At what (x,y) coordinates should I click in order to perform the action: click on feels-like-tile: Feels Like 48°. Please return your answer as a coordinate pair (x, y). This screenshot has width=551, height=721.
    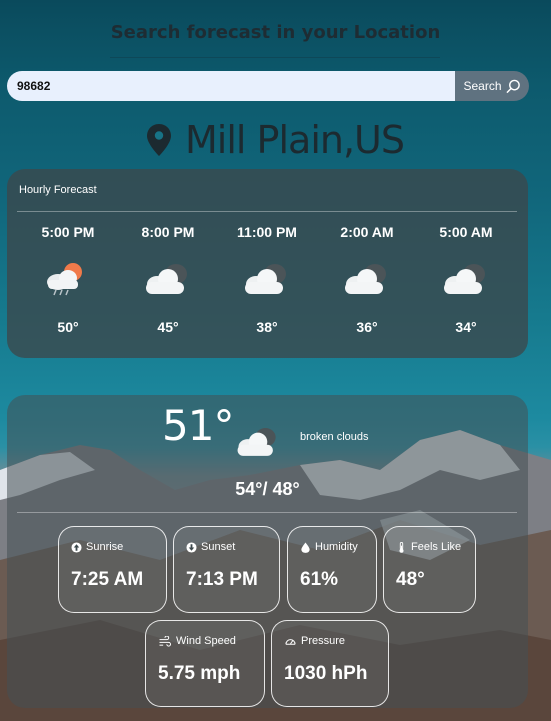
    Looking at the image, I should click on (429, 569).